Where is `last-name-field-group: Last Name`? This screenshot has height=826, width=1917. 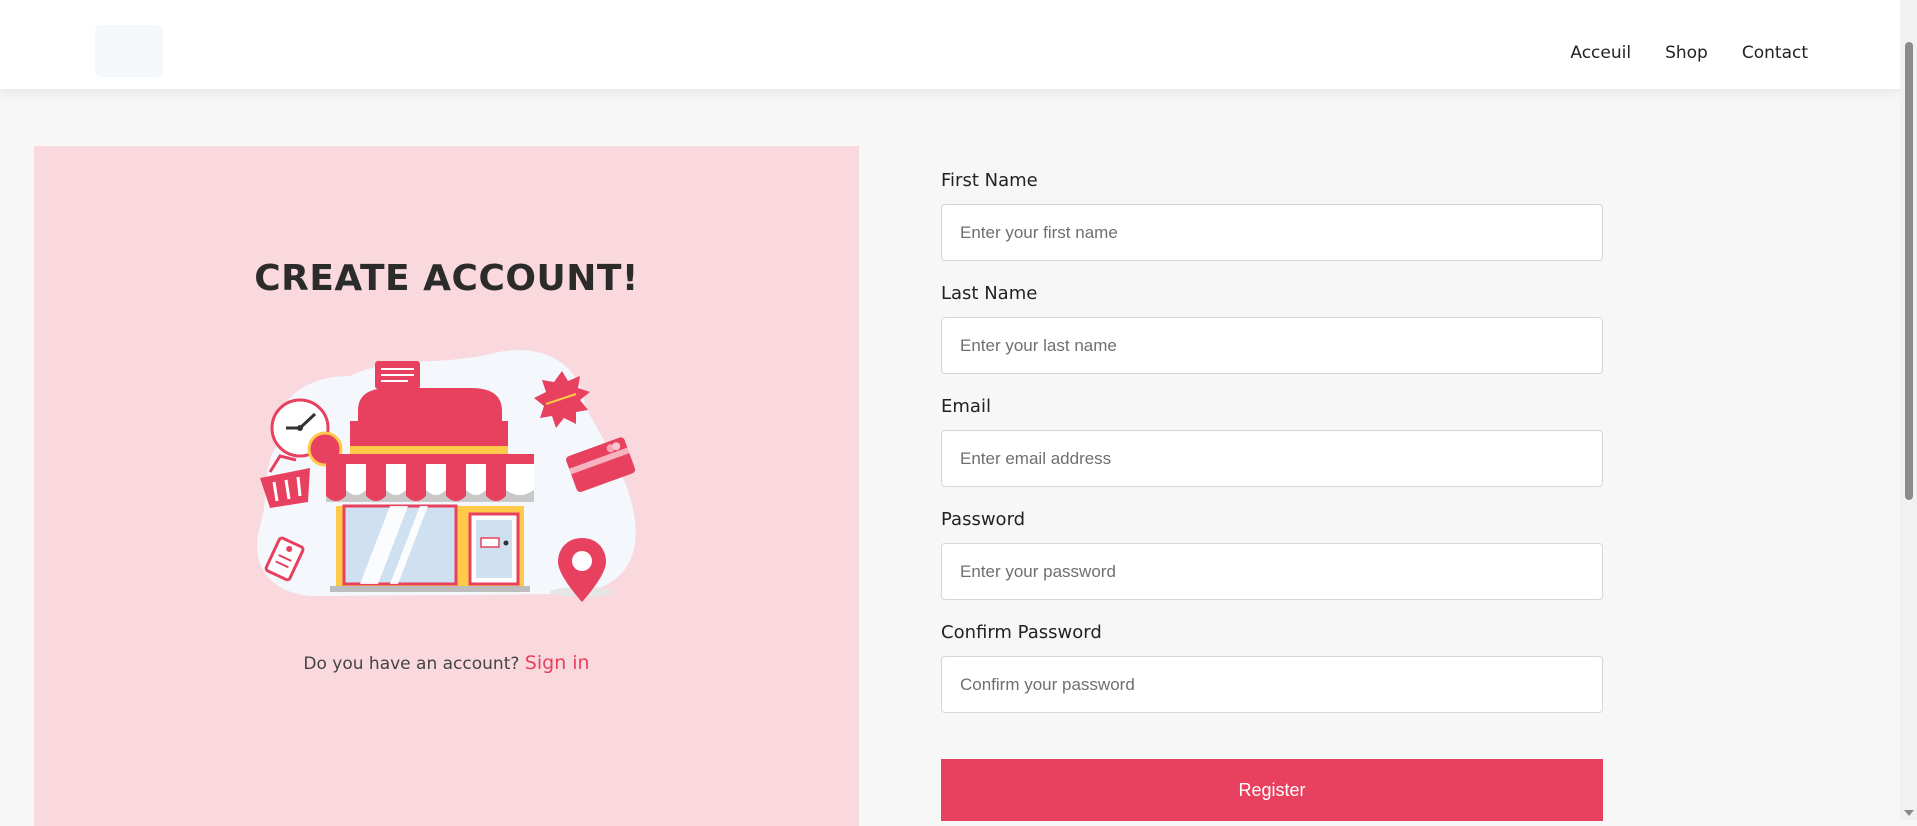 last-name-field-group: Last Name is located at coordinates (1272, 328).